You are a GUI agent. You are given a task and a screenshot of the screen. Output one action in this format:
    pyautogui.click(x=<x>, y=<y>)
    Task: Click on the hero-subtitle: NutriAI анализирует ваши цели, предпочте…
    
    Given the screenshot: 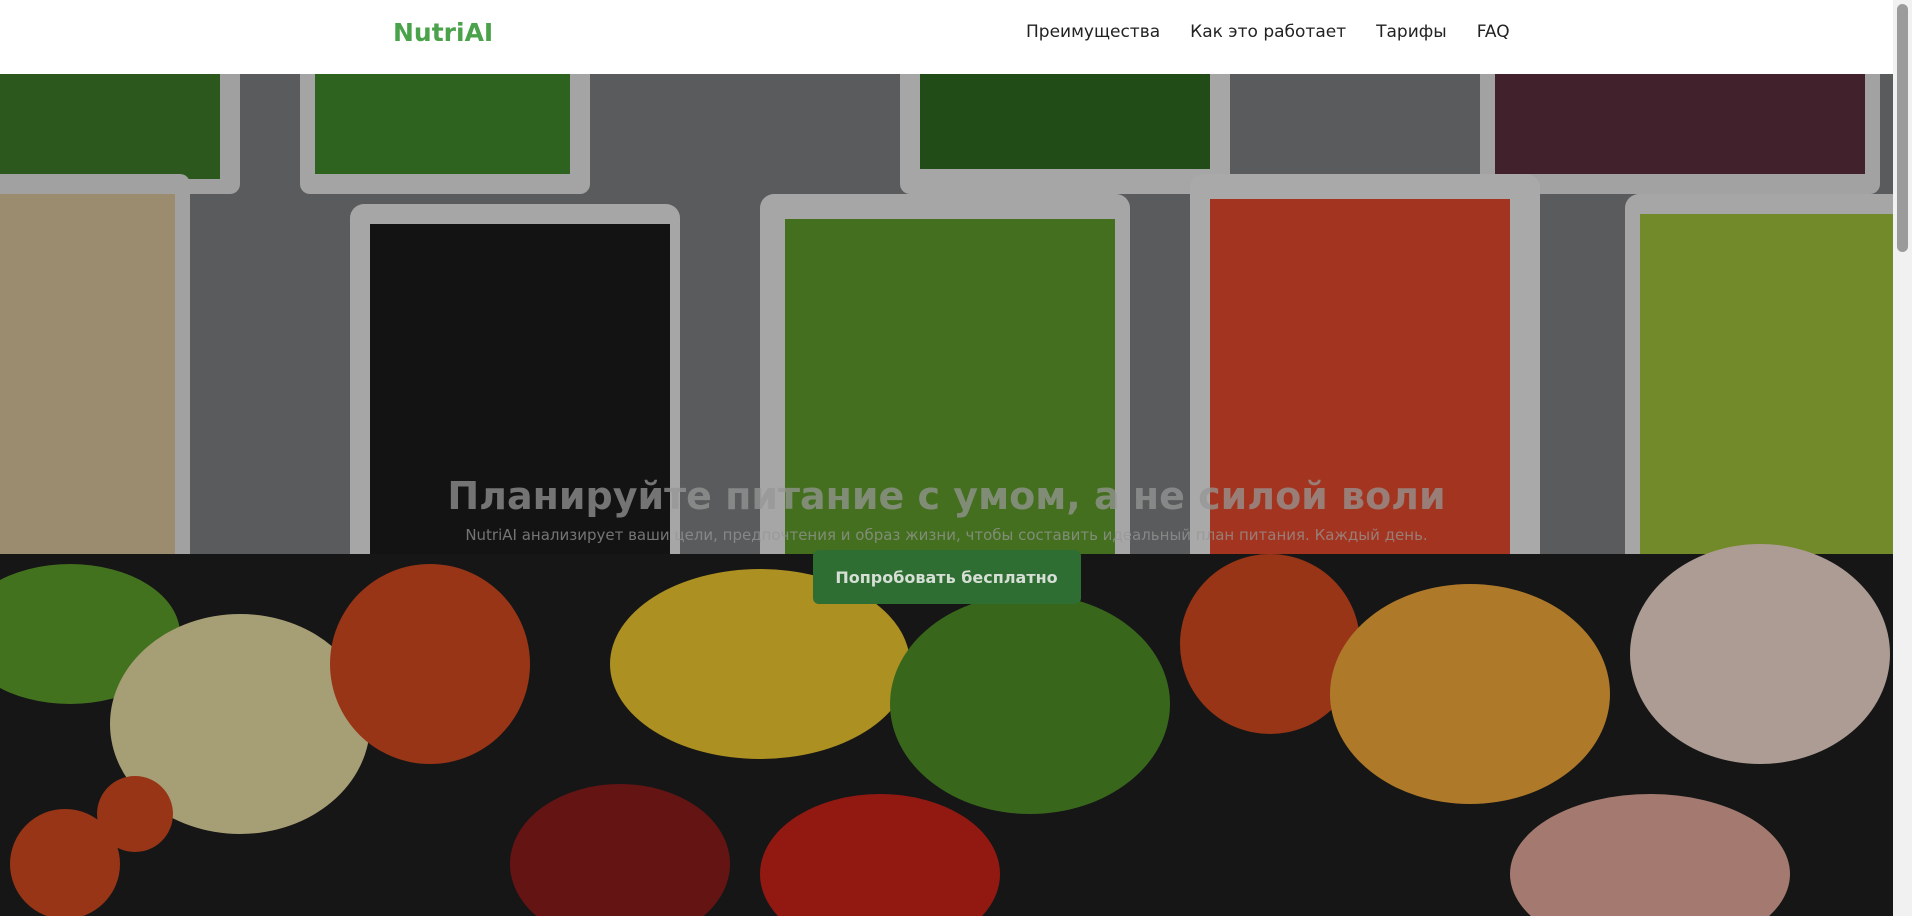 What is the action you would take?
    pyautogui.click(x=946, y=534)
    